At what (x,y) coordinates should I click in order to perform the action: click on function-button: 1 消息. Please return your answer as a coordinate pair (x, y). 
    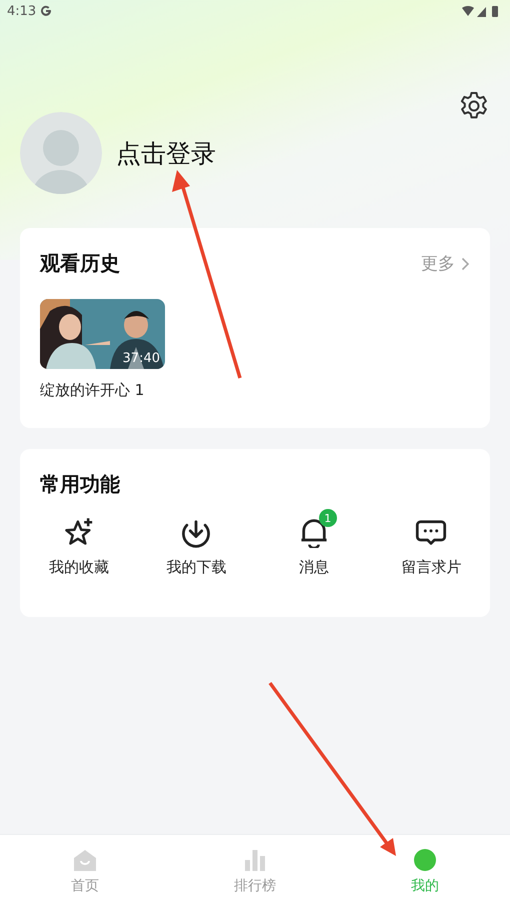
    Looking at the image, I should click on (313, 542).